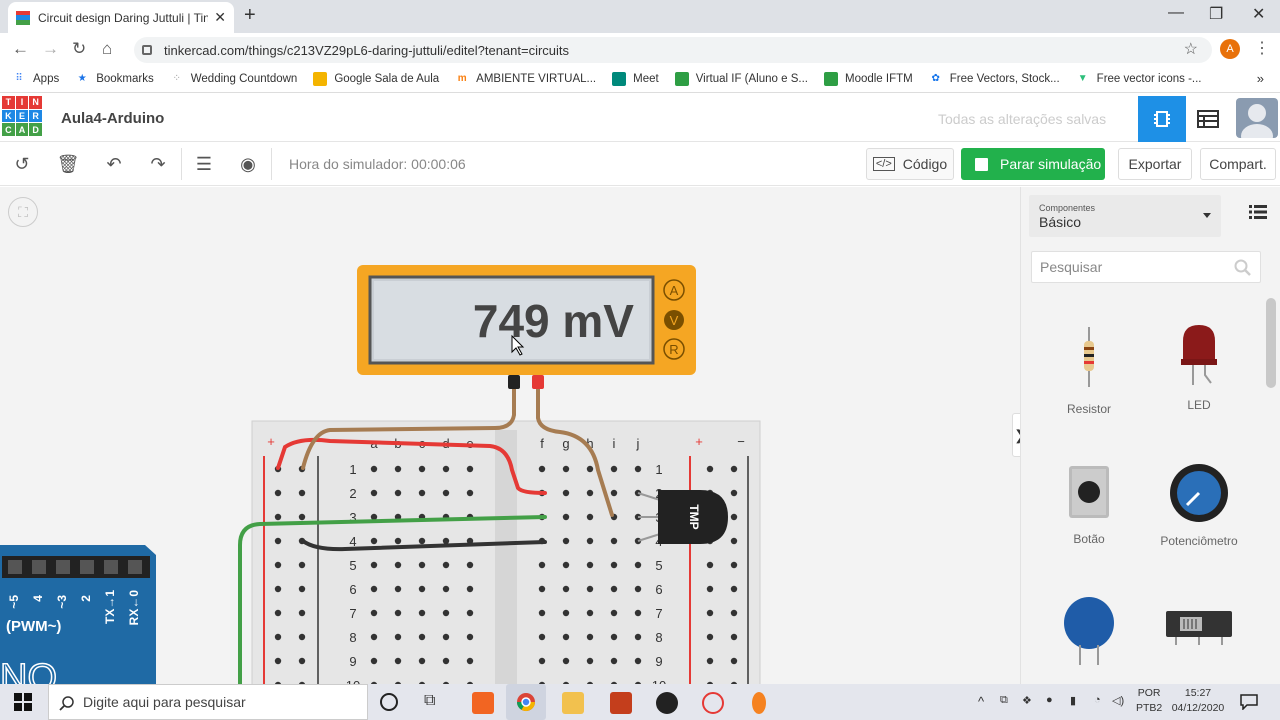  Describe the element at coordinates (1027, 700) in the screenshot. I see `dropbox-icon: ❖` at that location.